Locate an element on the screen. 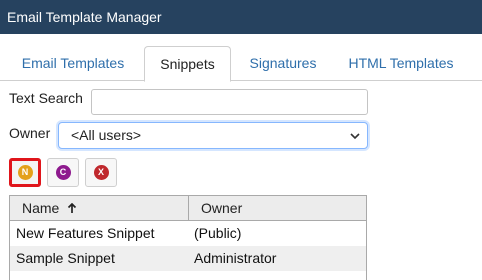 Image resolution: width=482 pixels, height=280 pixels. owner-select: <All users> is located at coordinates (213, 135).